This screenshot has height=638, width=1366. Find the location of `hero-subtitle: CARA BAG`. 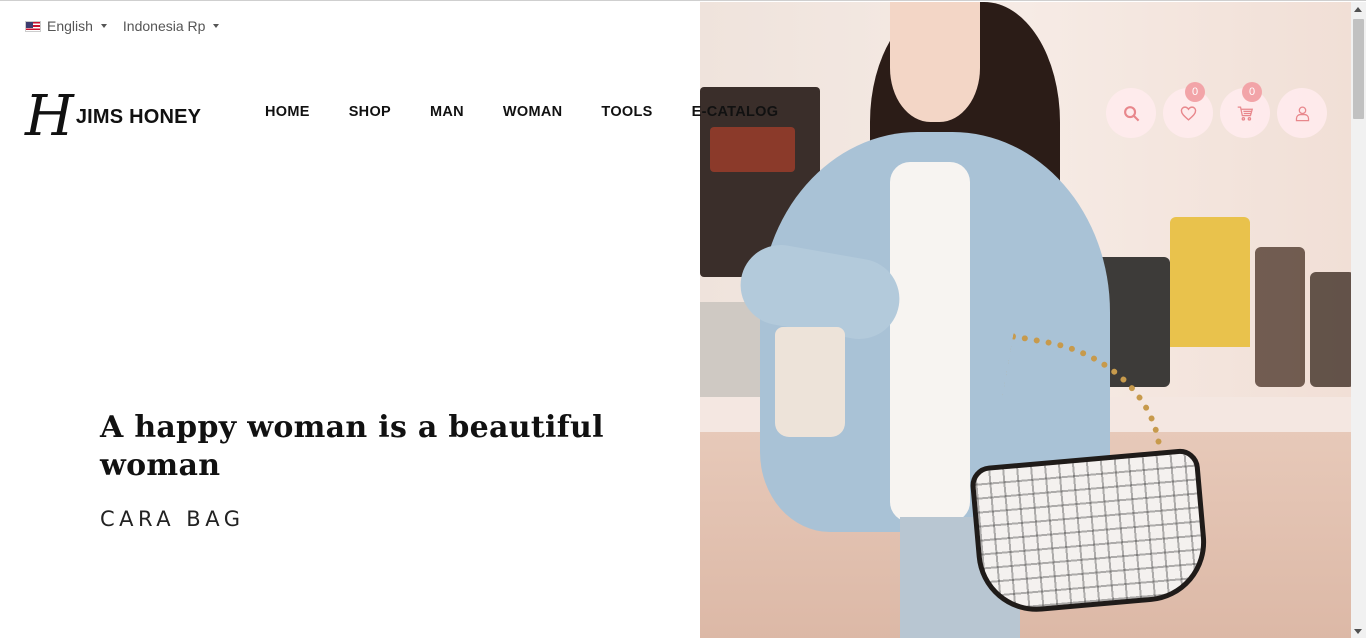

hero-subtitle: CARA BAG is located at coordinates (172, 519).